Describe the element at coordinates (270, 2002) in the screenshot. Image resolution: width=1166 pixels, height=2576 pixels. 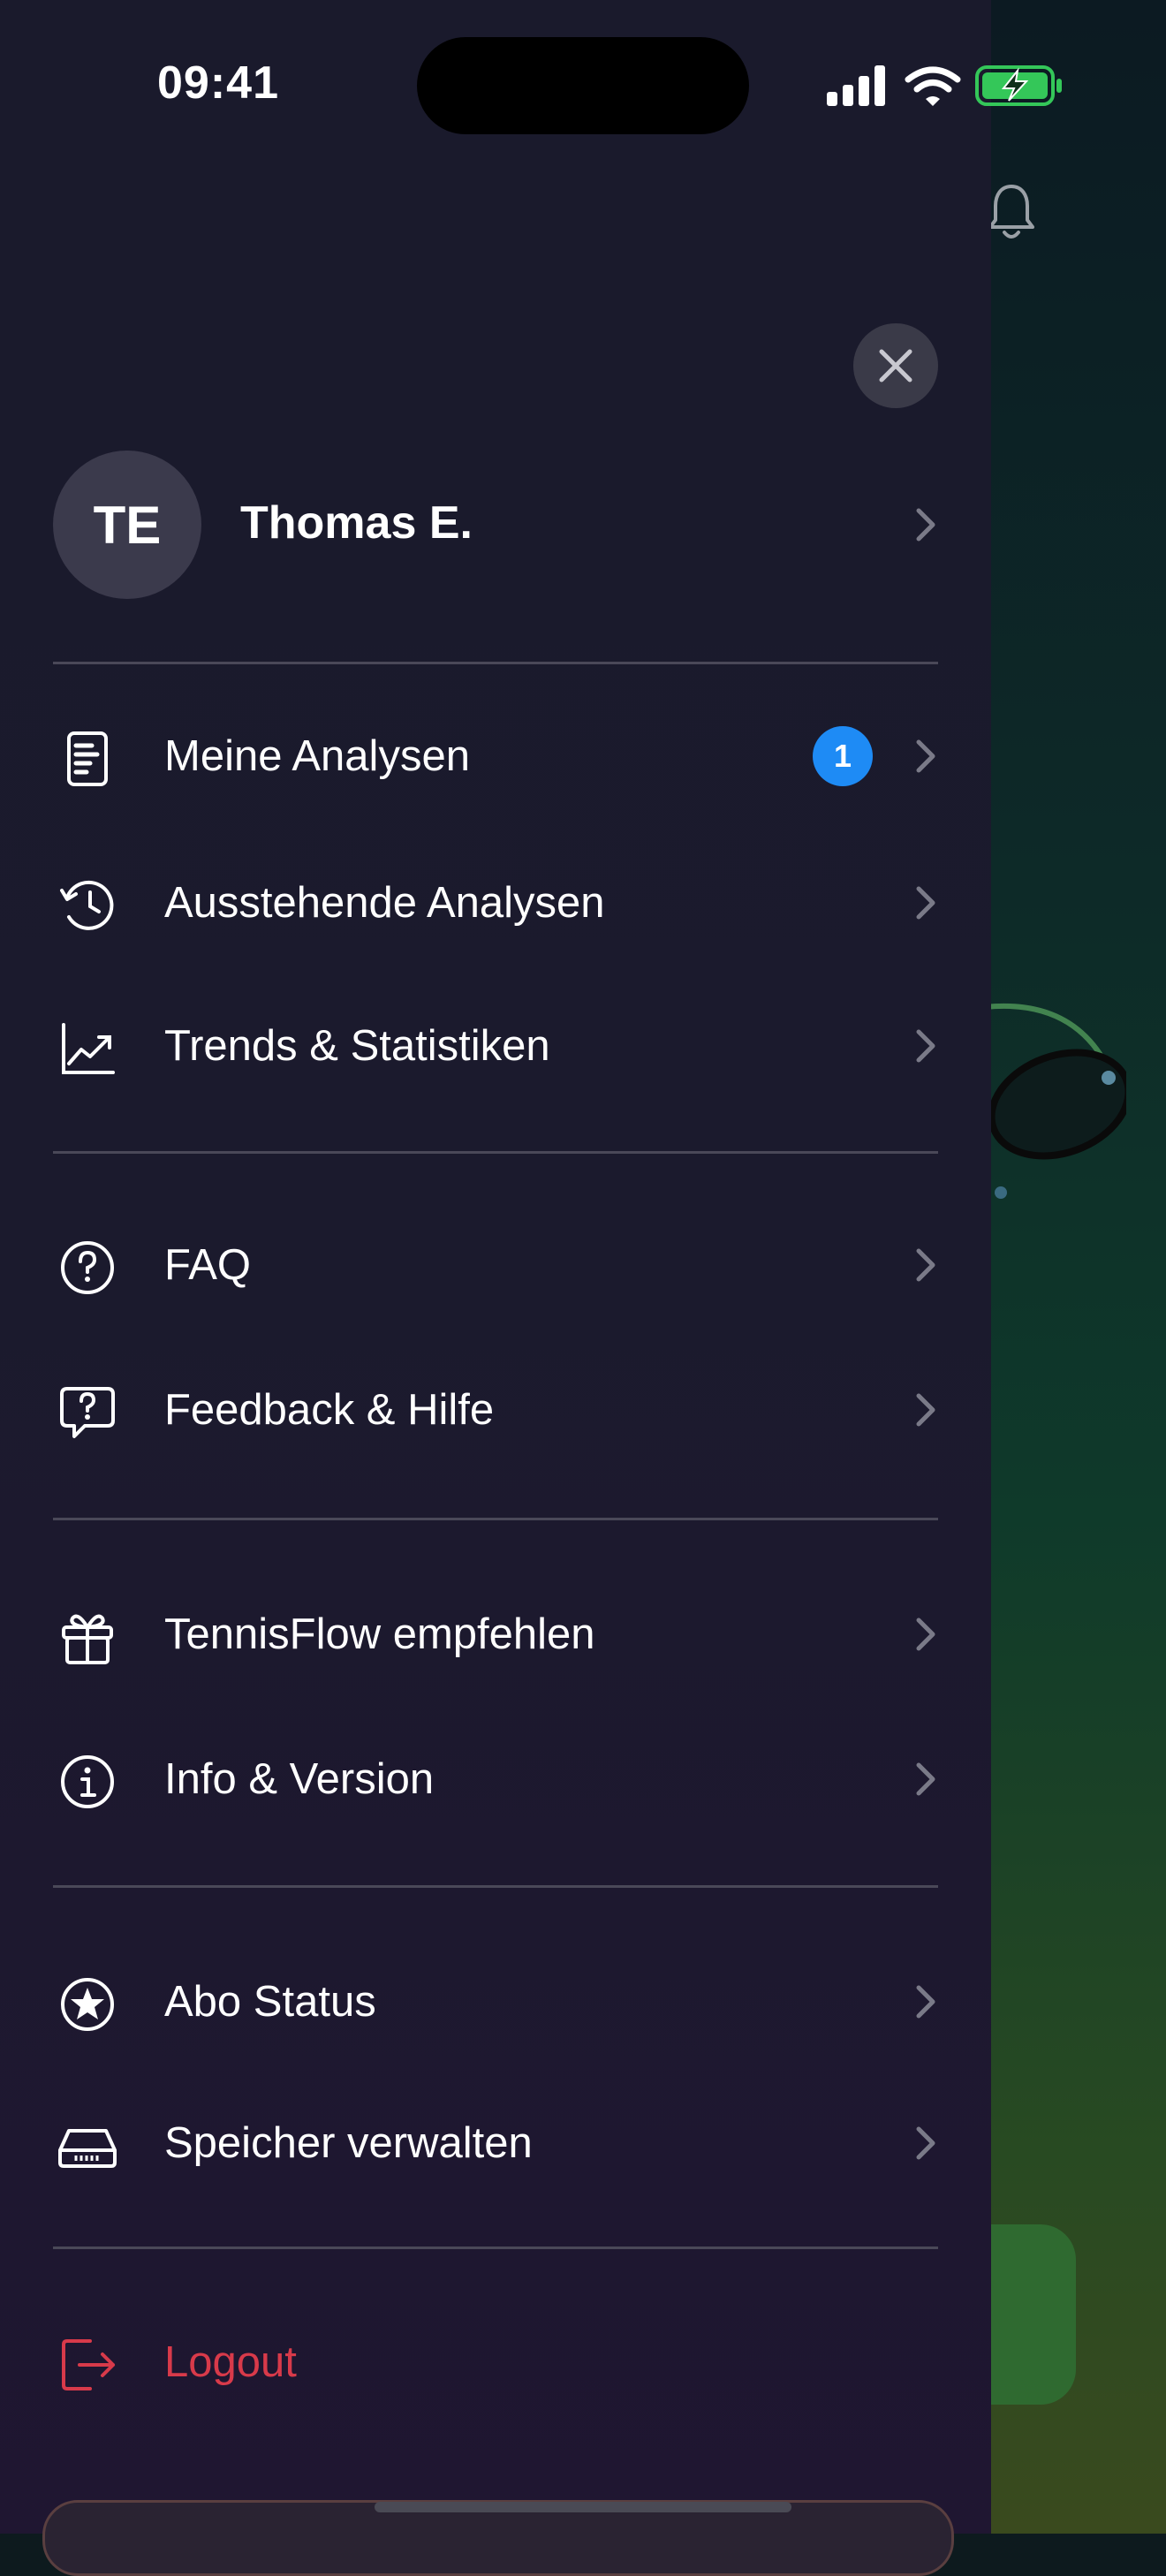
I see `menu-label: Abo Status` at that location.